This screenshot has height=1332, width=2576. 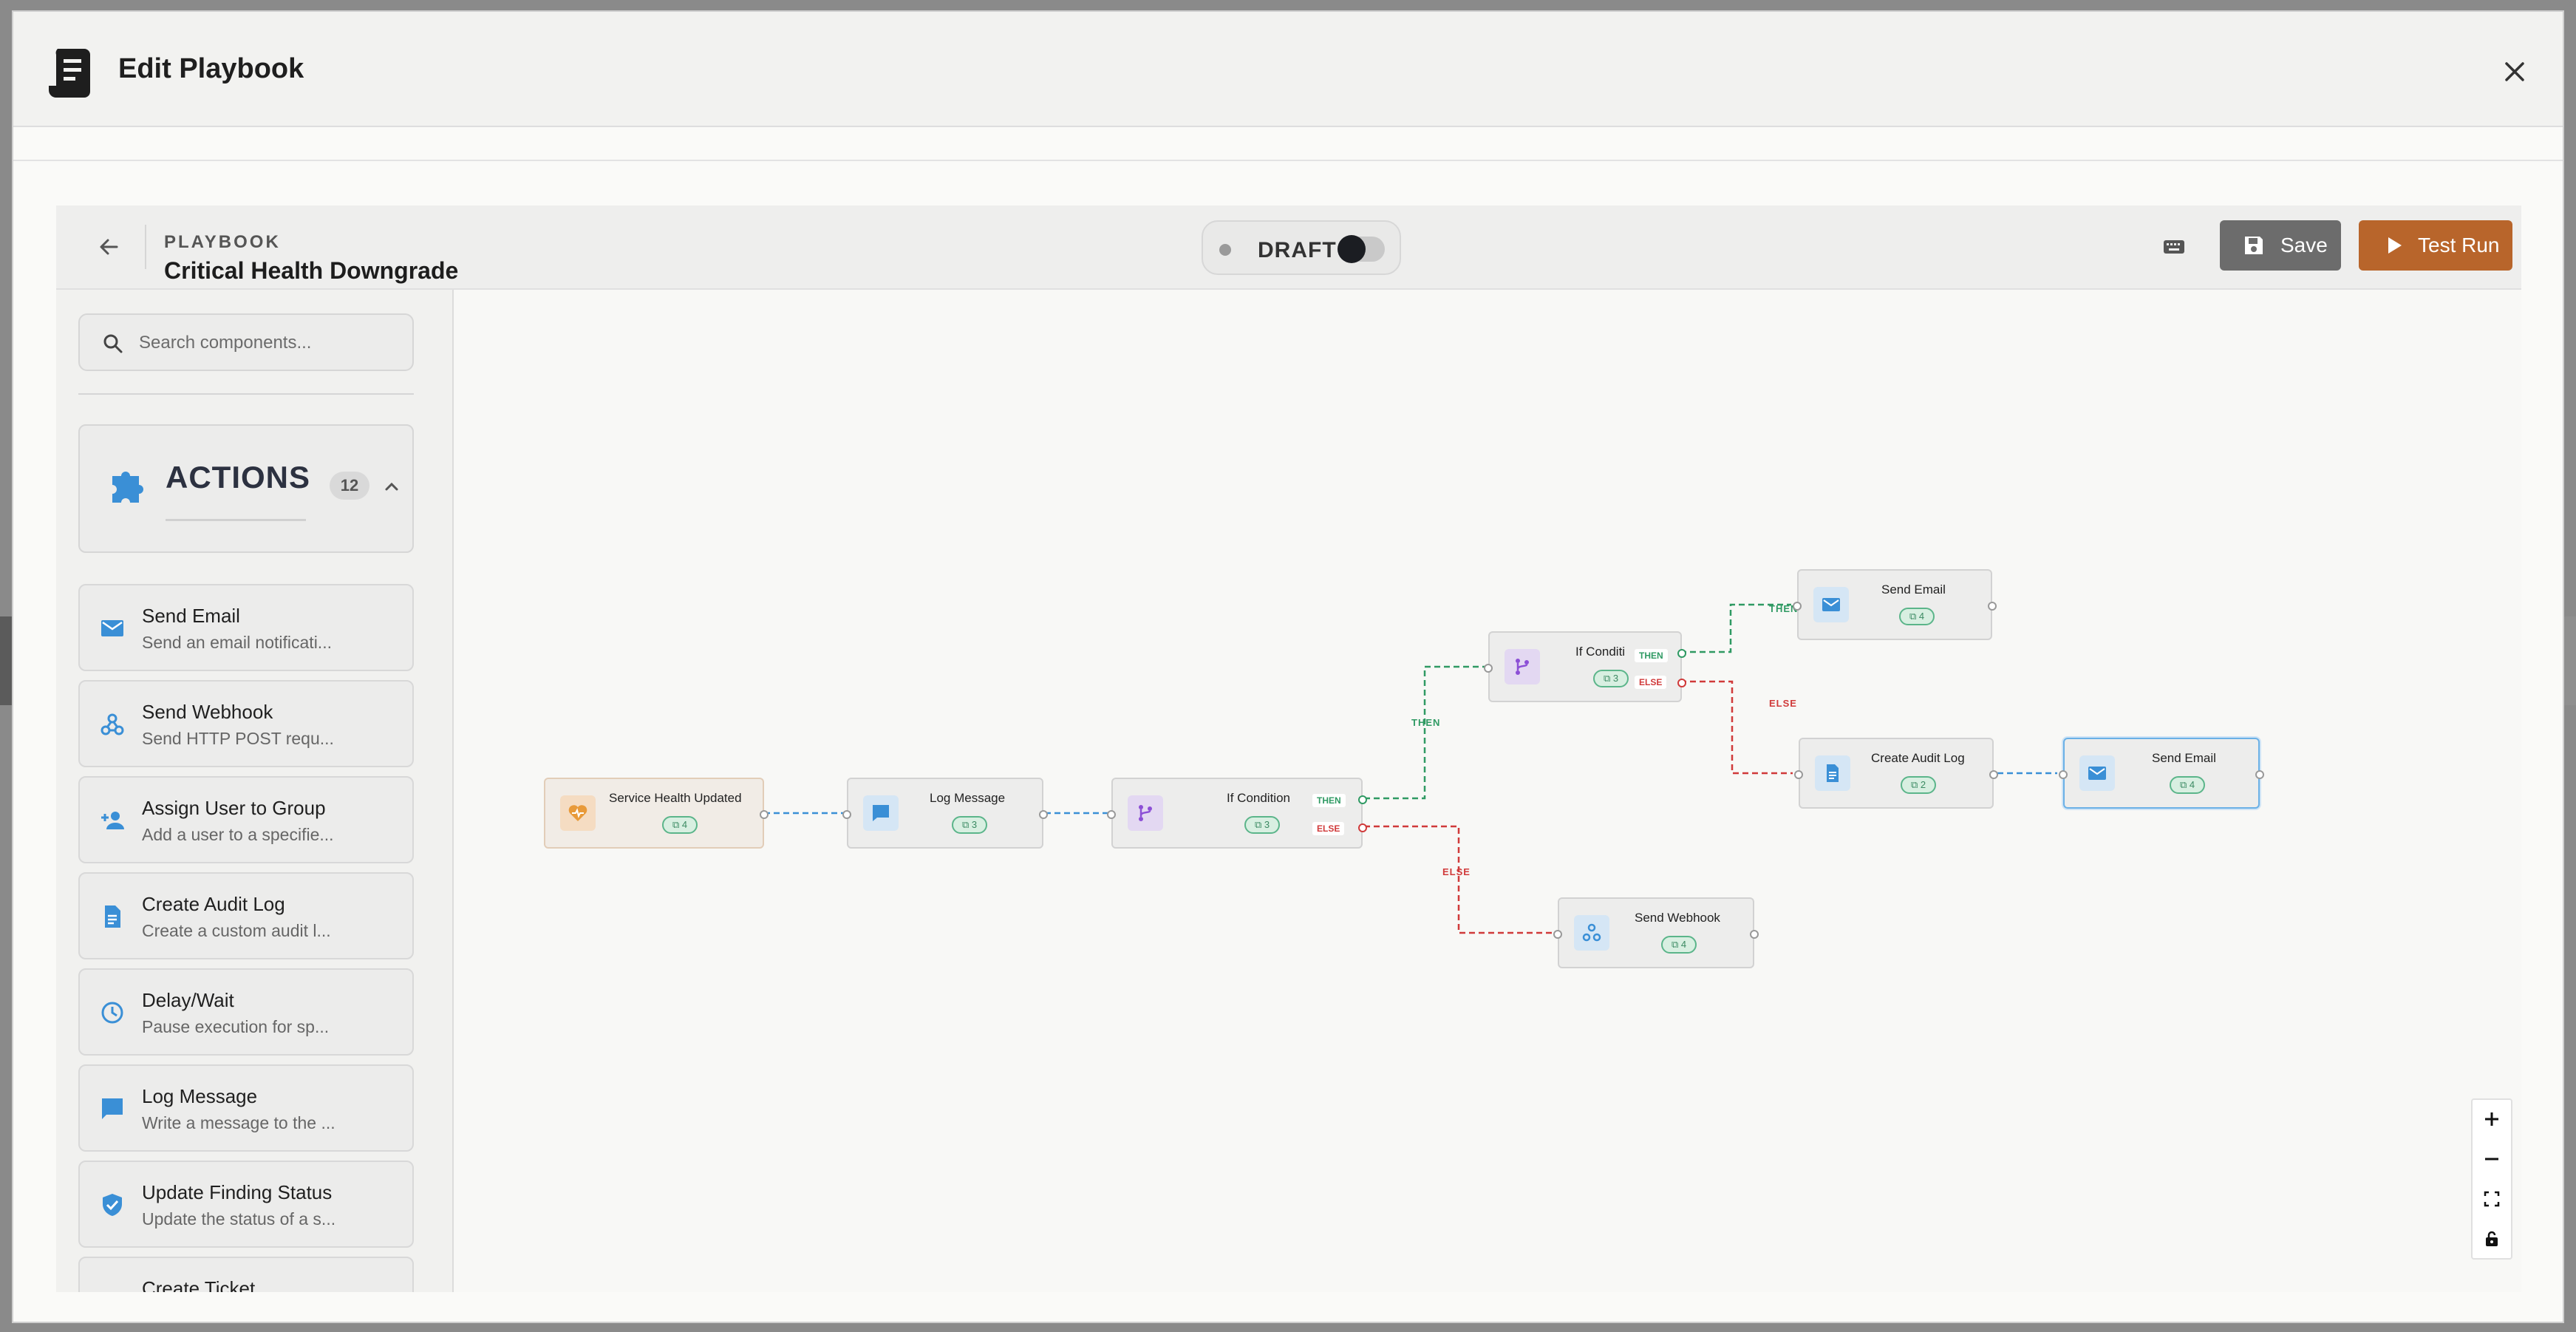 I want to click on node-label: If Condition, so click(x=1258, y=798).